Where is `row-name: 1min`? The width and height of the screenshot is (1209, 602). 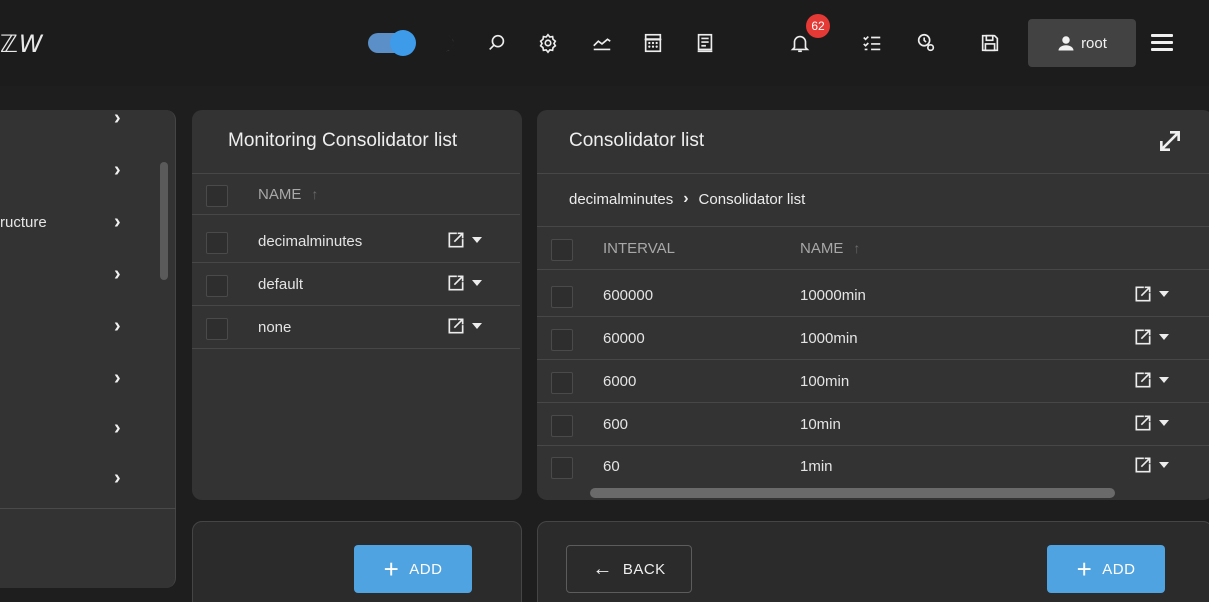 row-name: 1min is located at coordinates (816, 466).